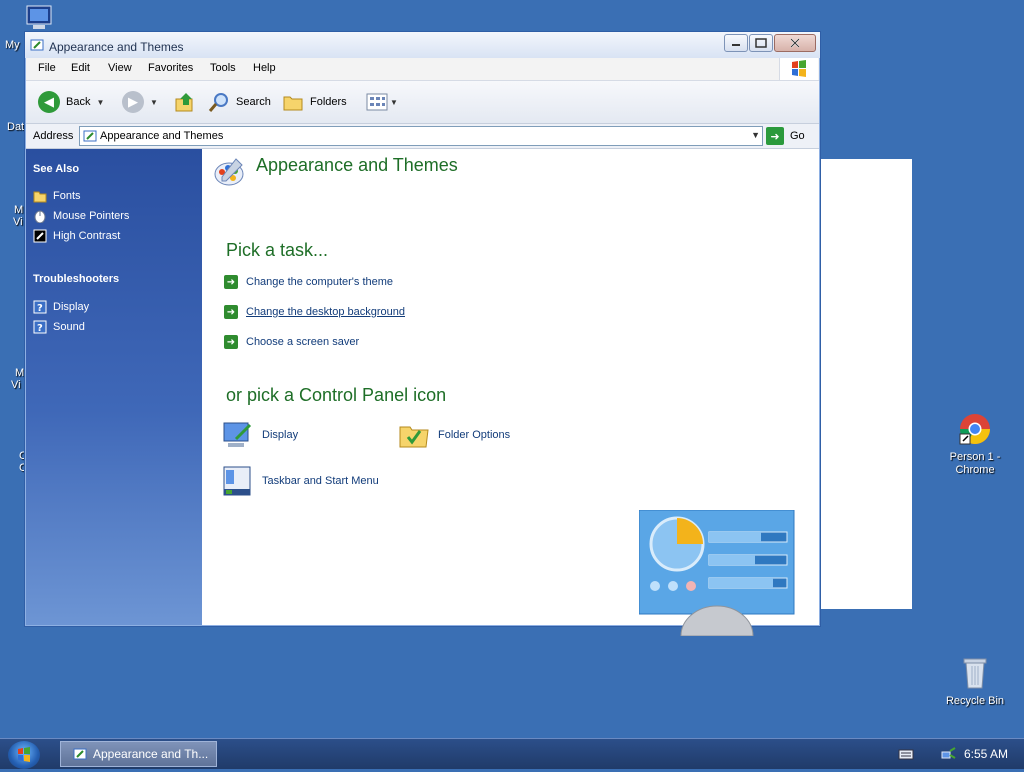  Describe the element at coordinates (785, 136) in the screenshot. I see `go-button: ➜ Go` at that location.